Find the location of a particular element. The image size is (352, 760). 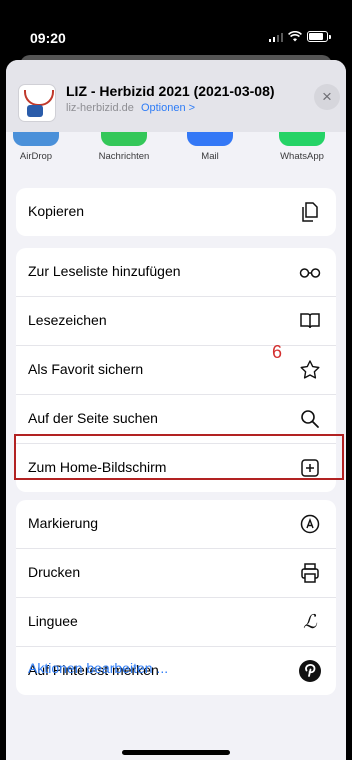

action-favorite: Als Favorit sichern is located at coordinates (176, 370).